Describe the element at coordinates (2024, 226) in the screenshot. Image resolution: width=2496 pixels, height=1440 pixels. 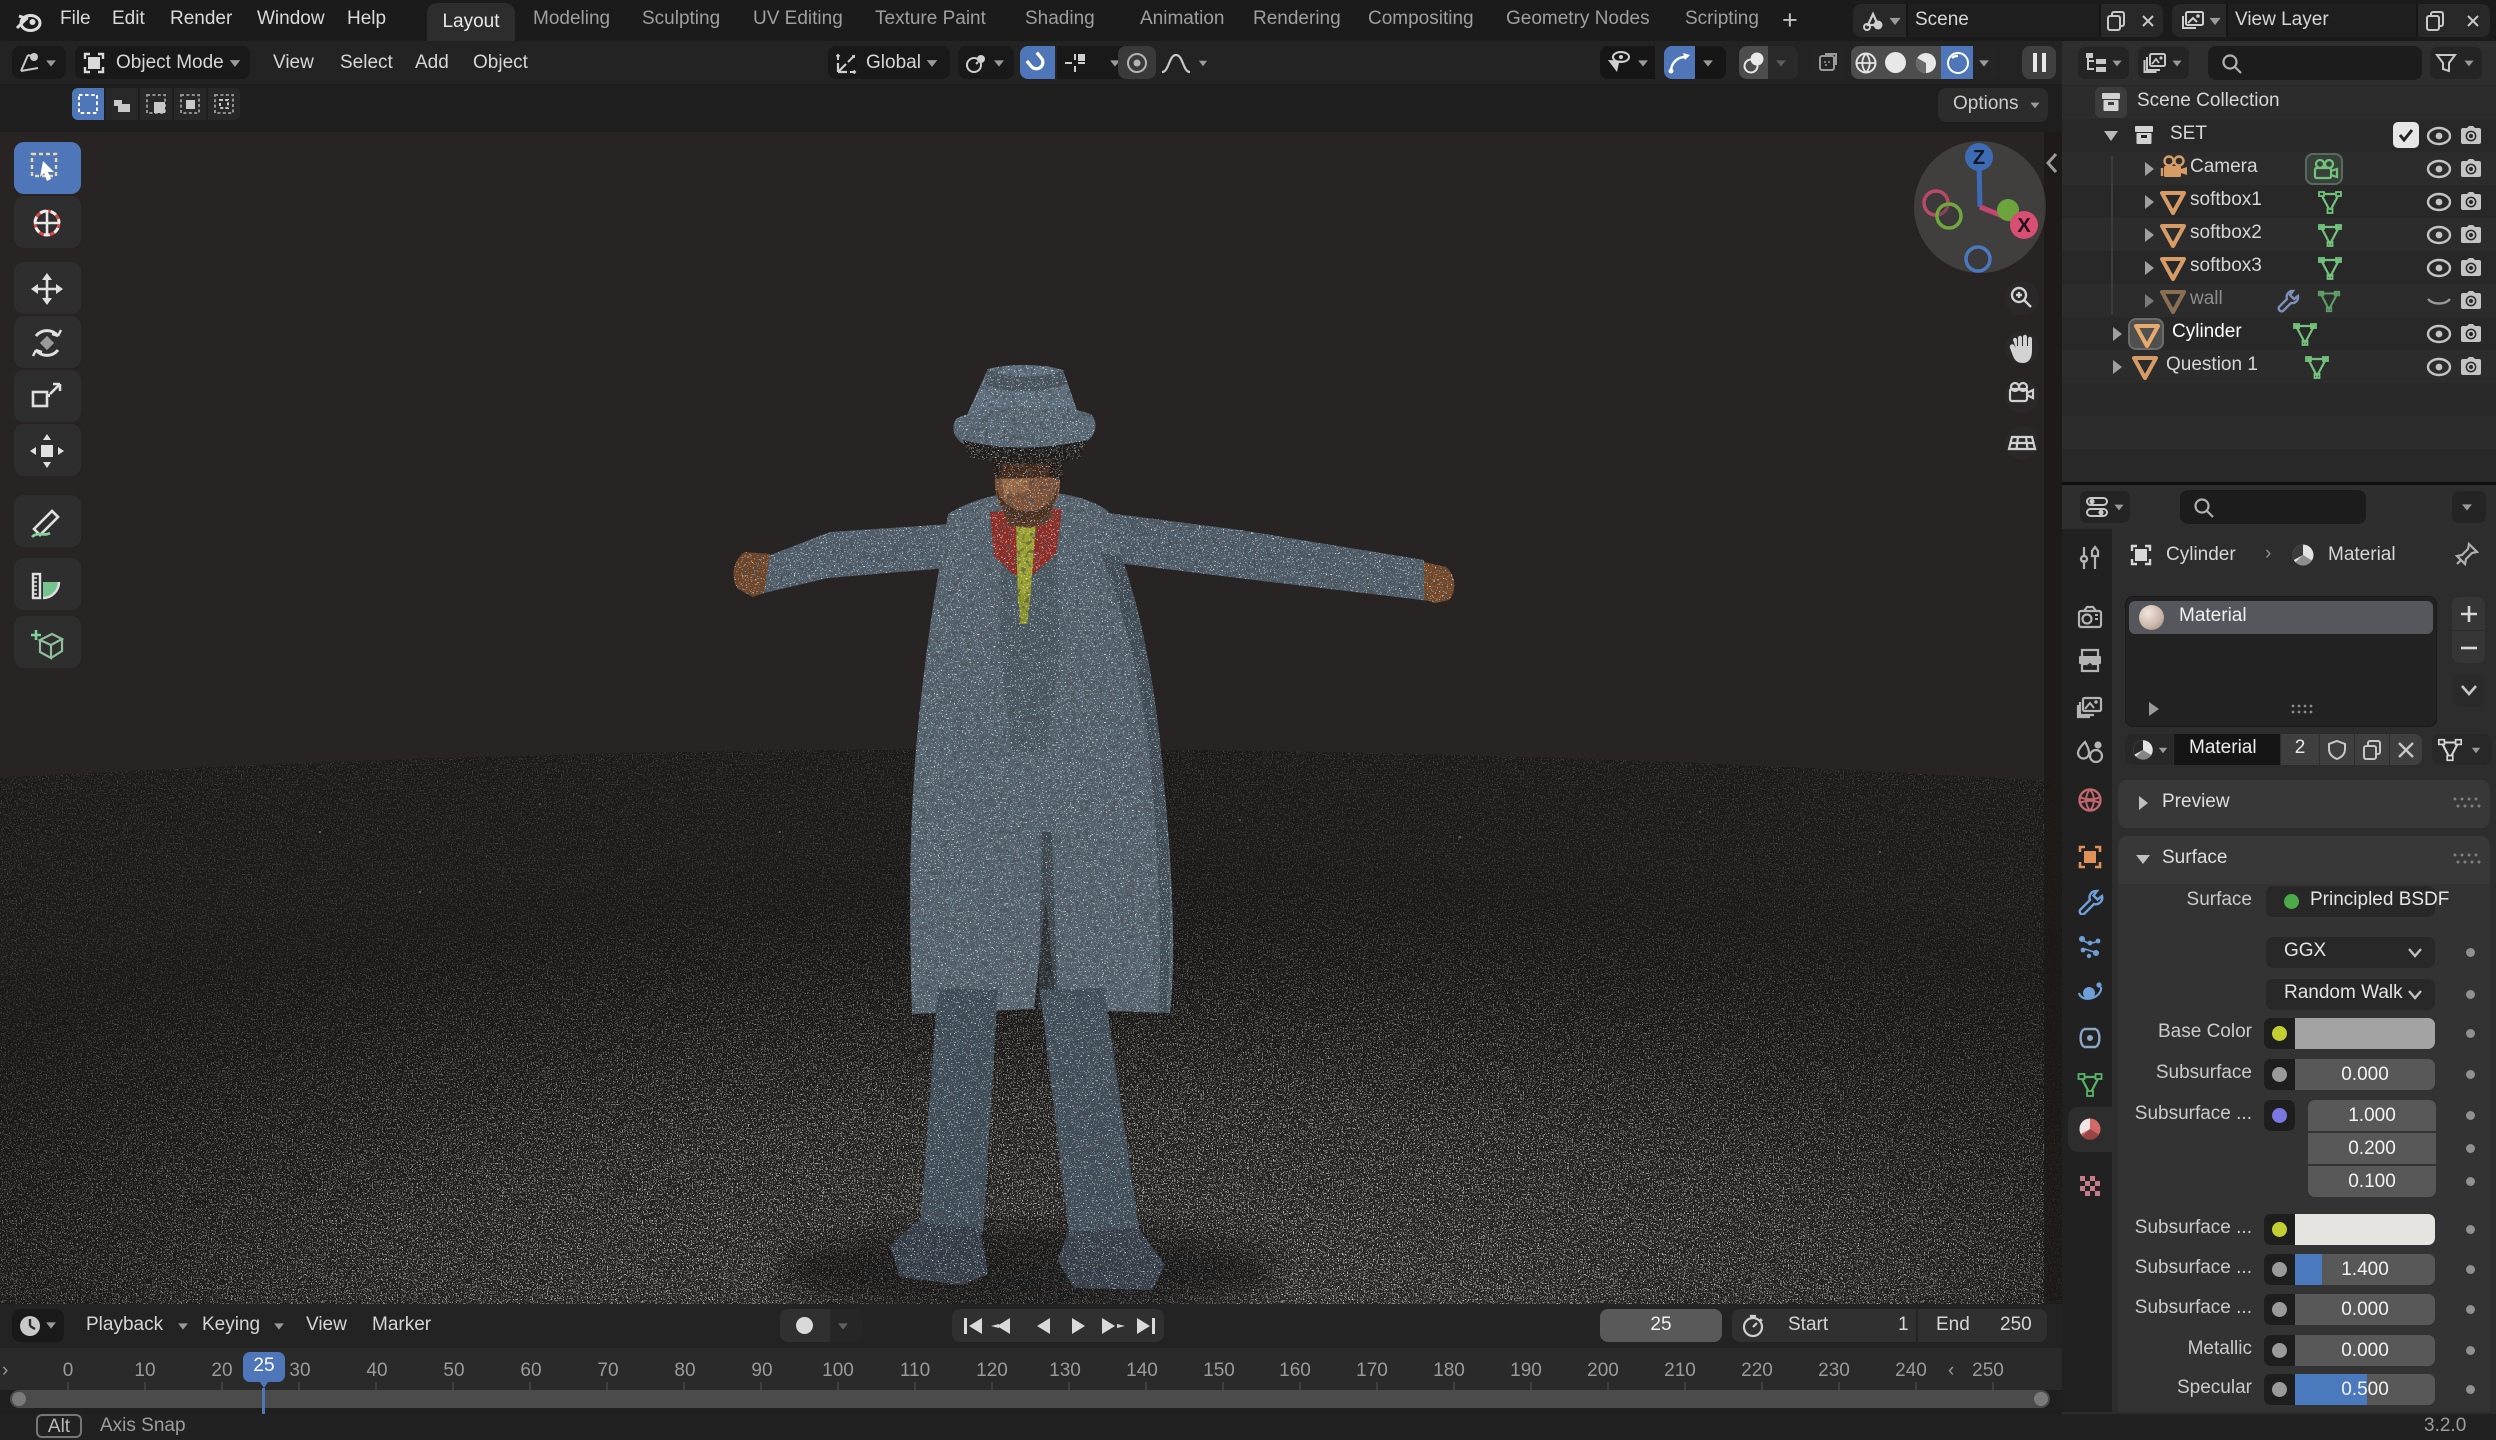
I see `svg-text: X` at that location.